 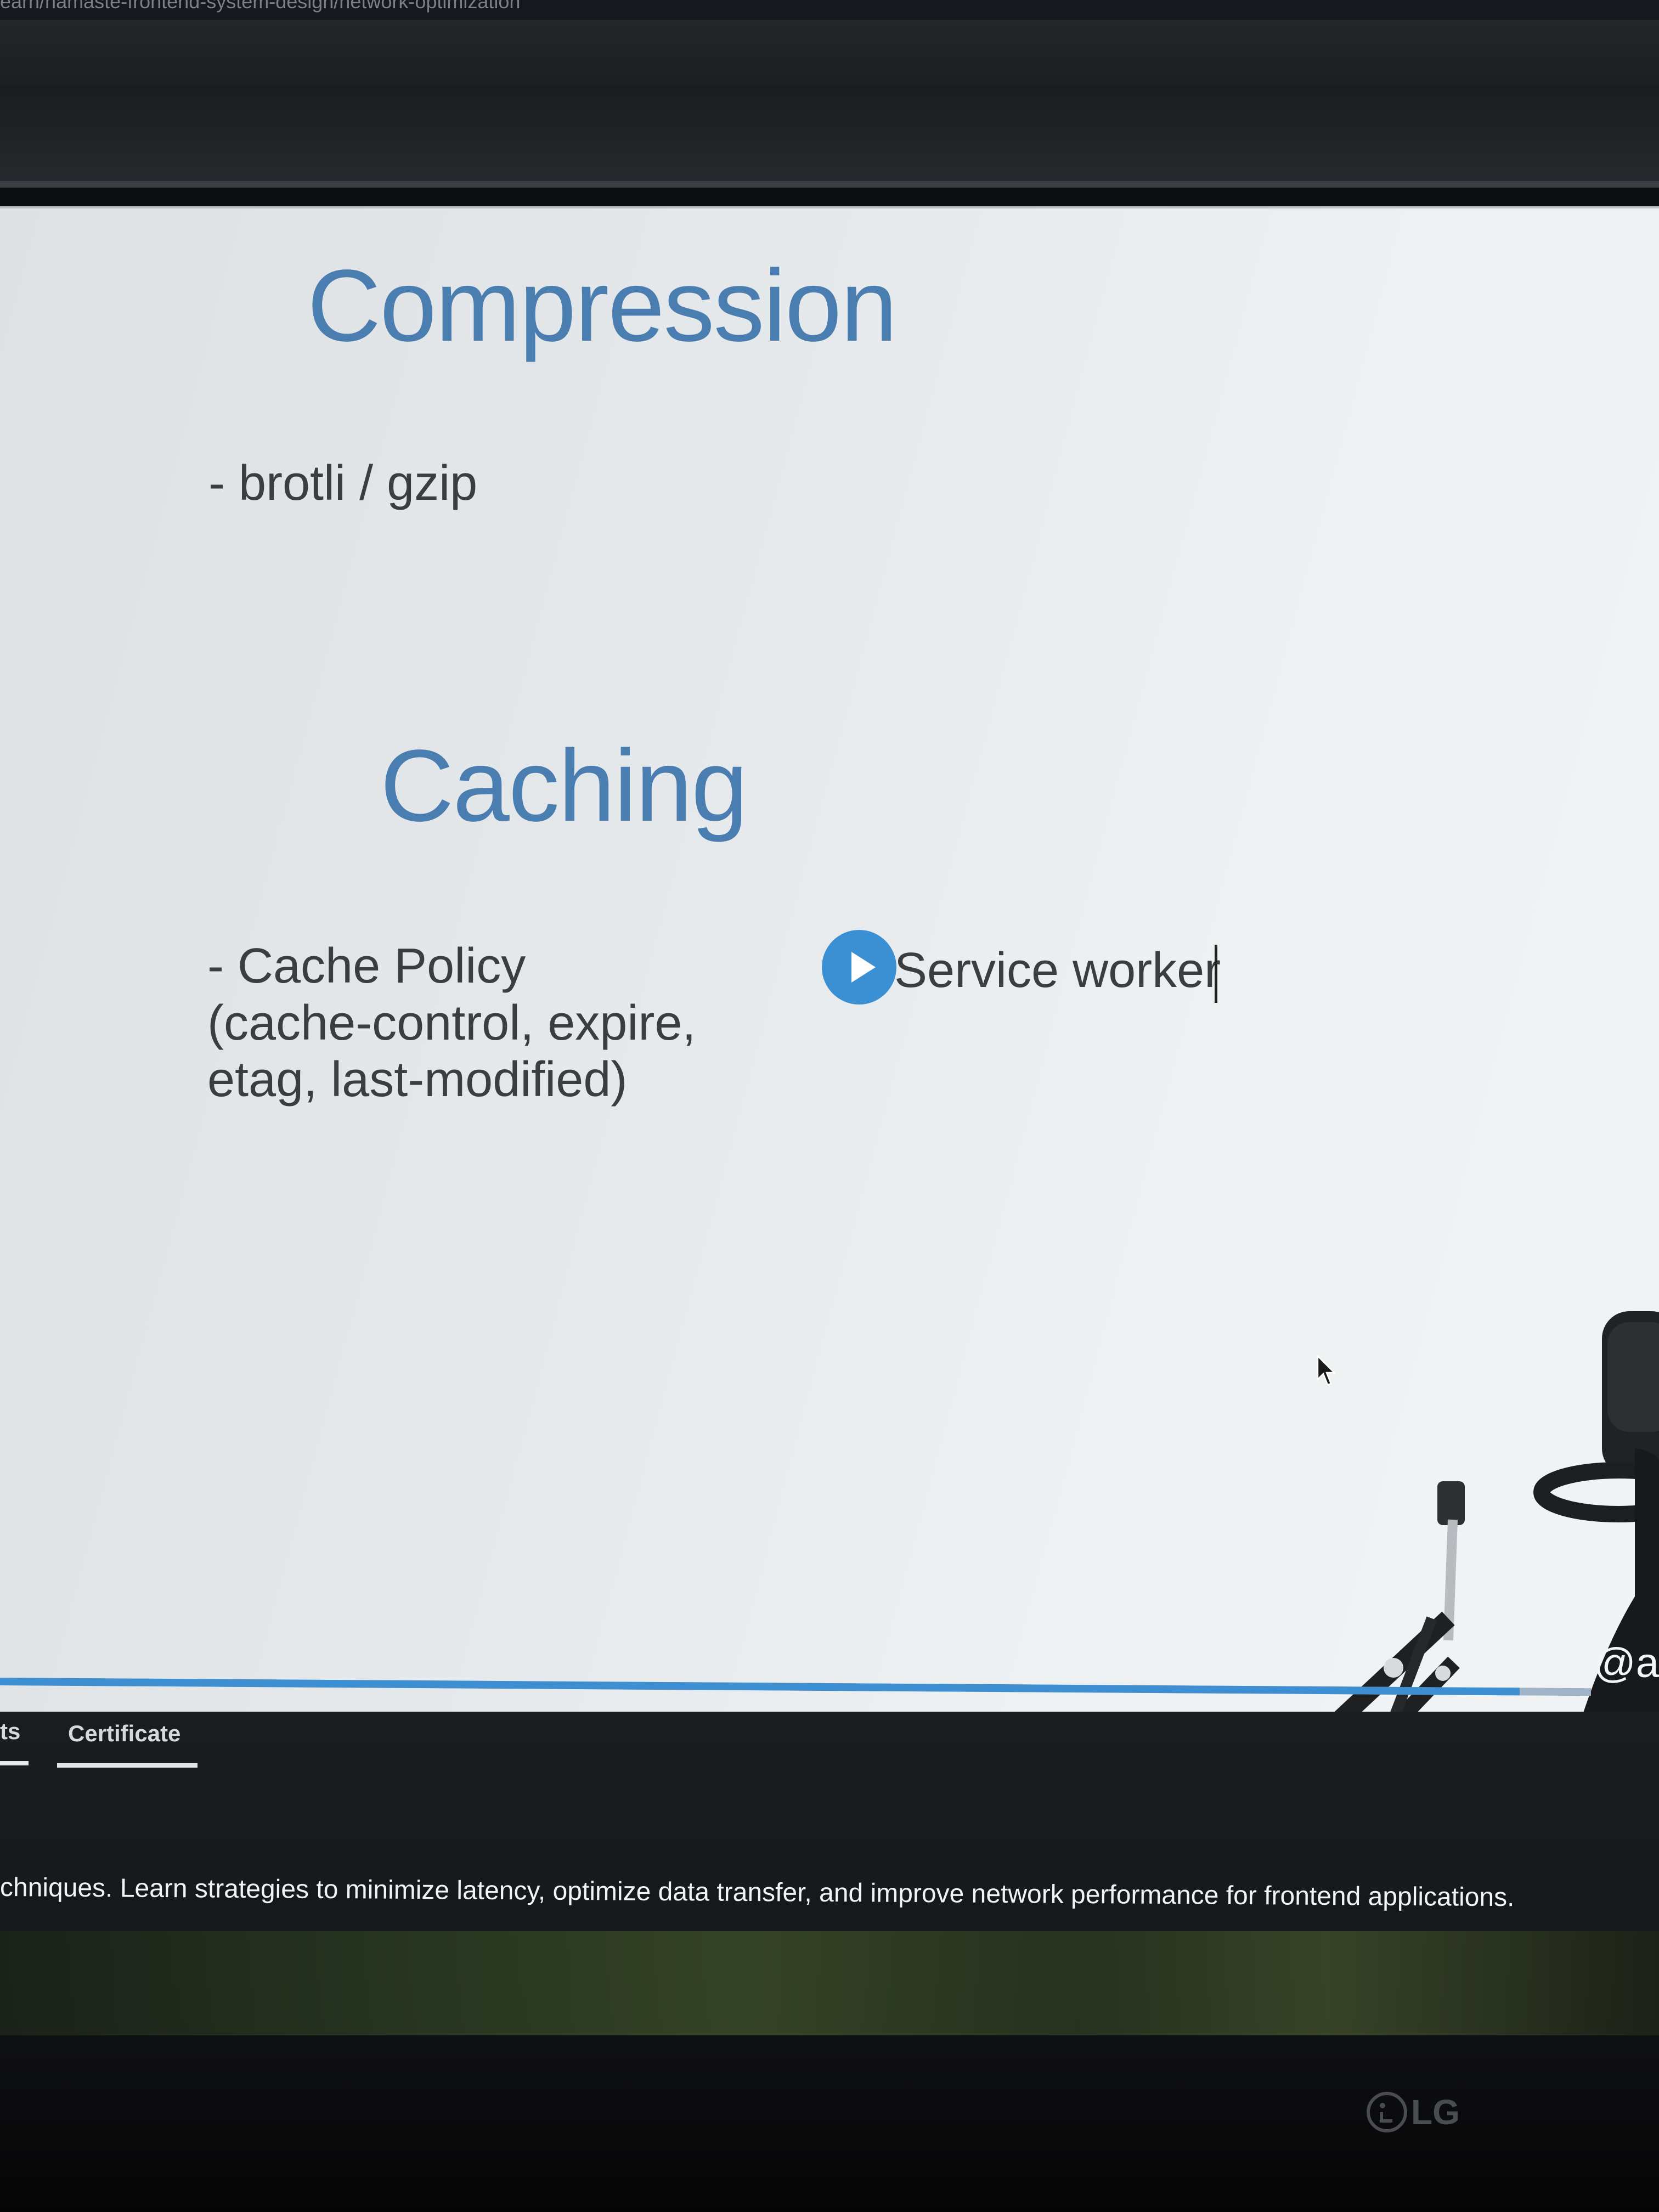 What do you see at coordinates (603, 306) in the screenshot?
I see `slide-heading-compression: Compression` at bounding box center [603, 306].